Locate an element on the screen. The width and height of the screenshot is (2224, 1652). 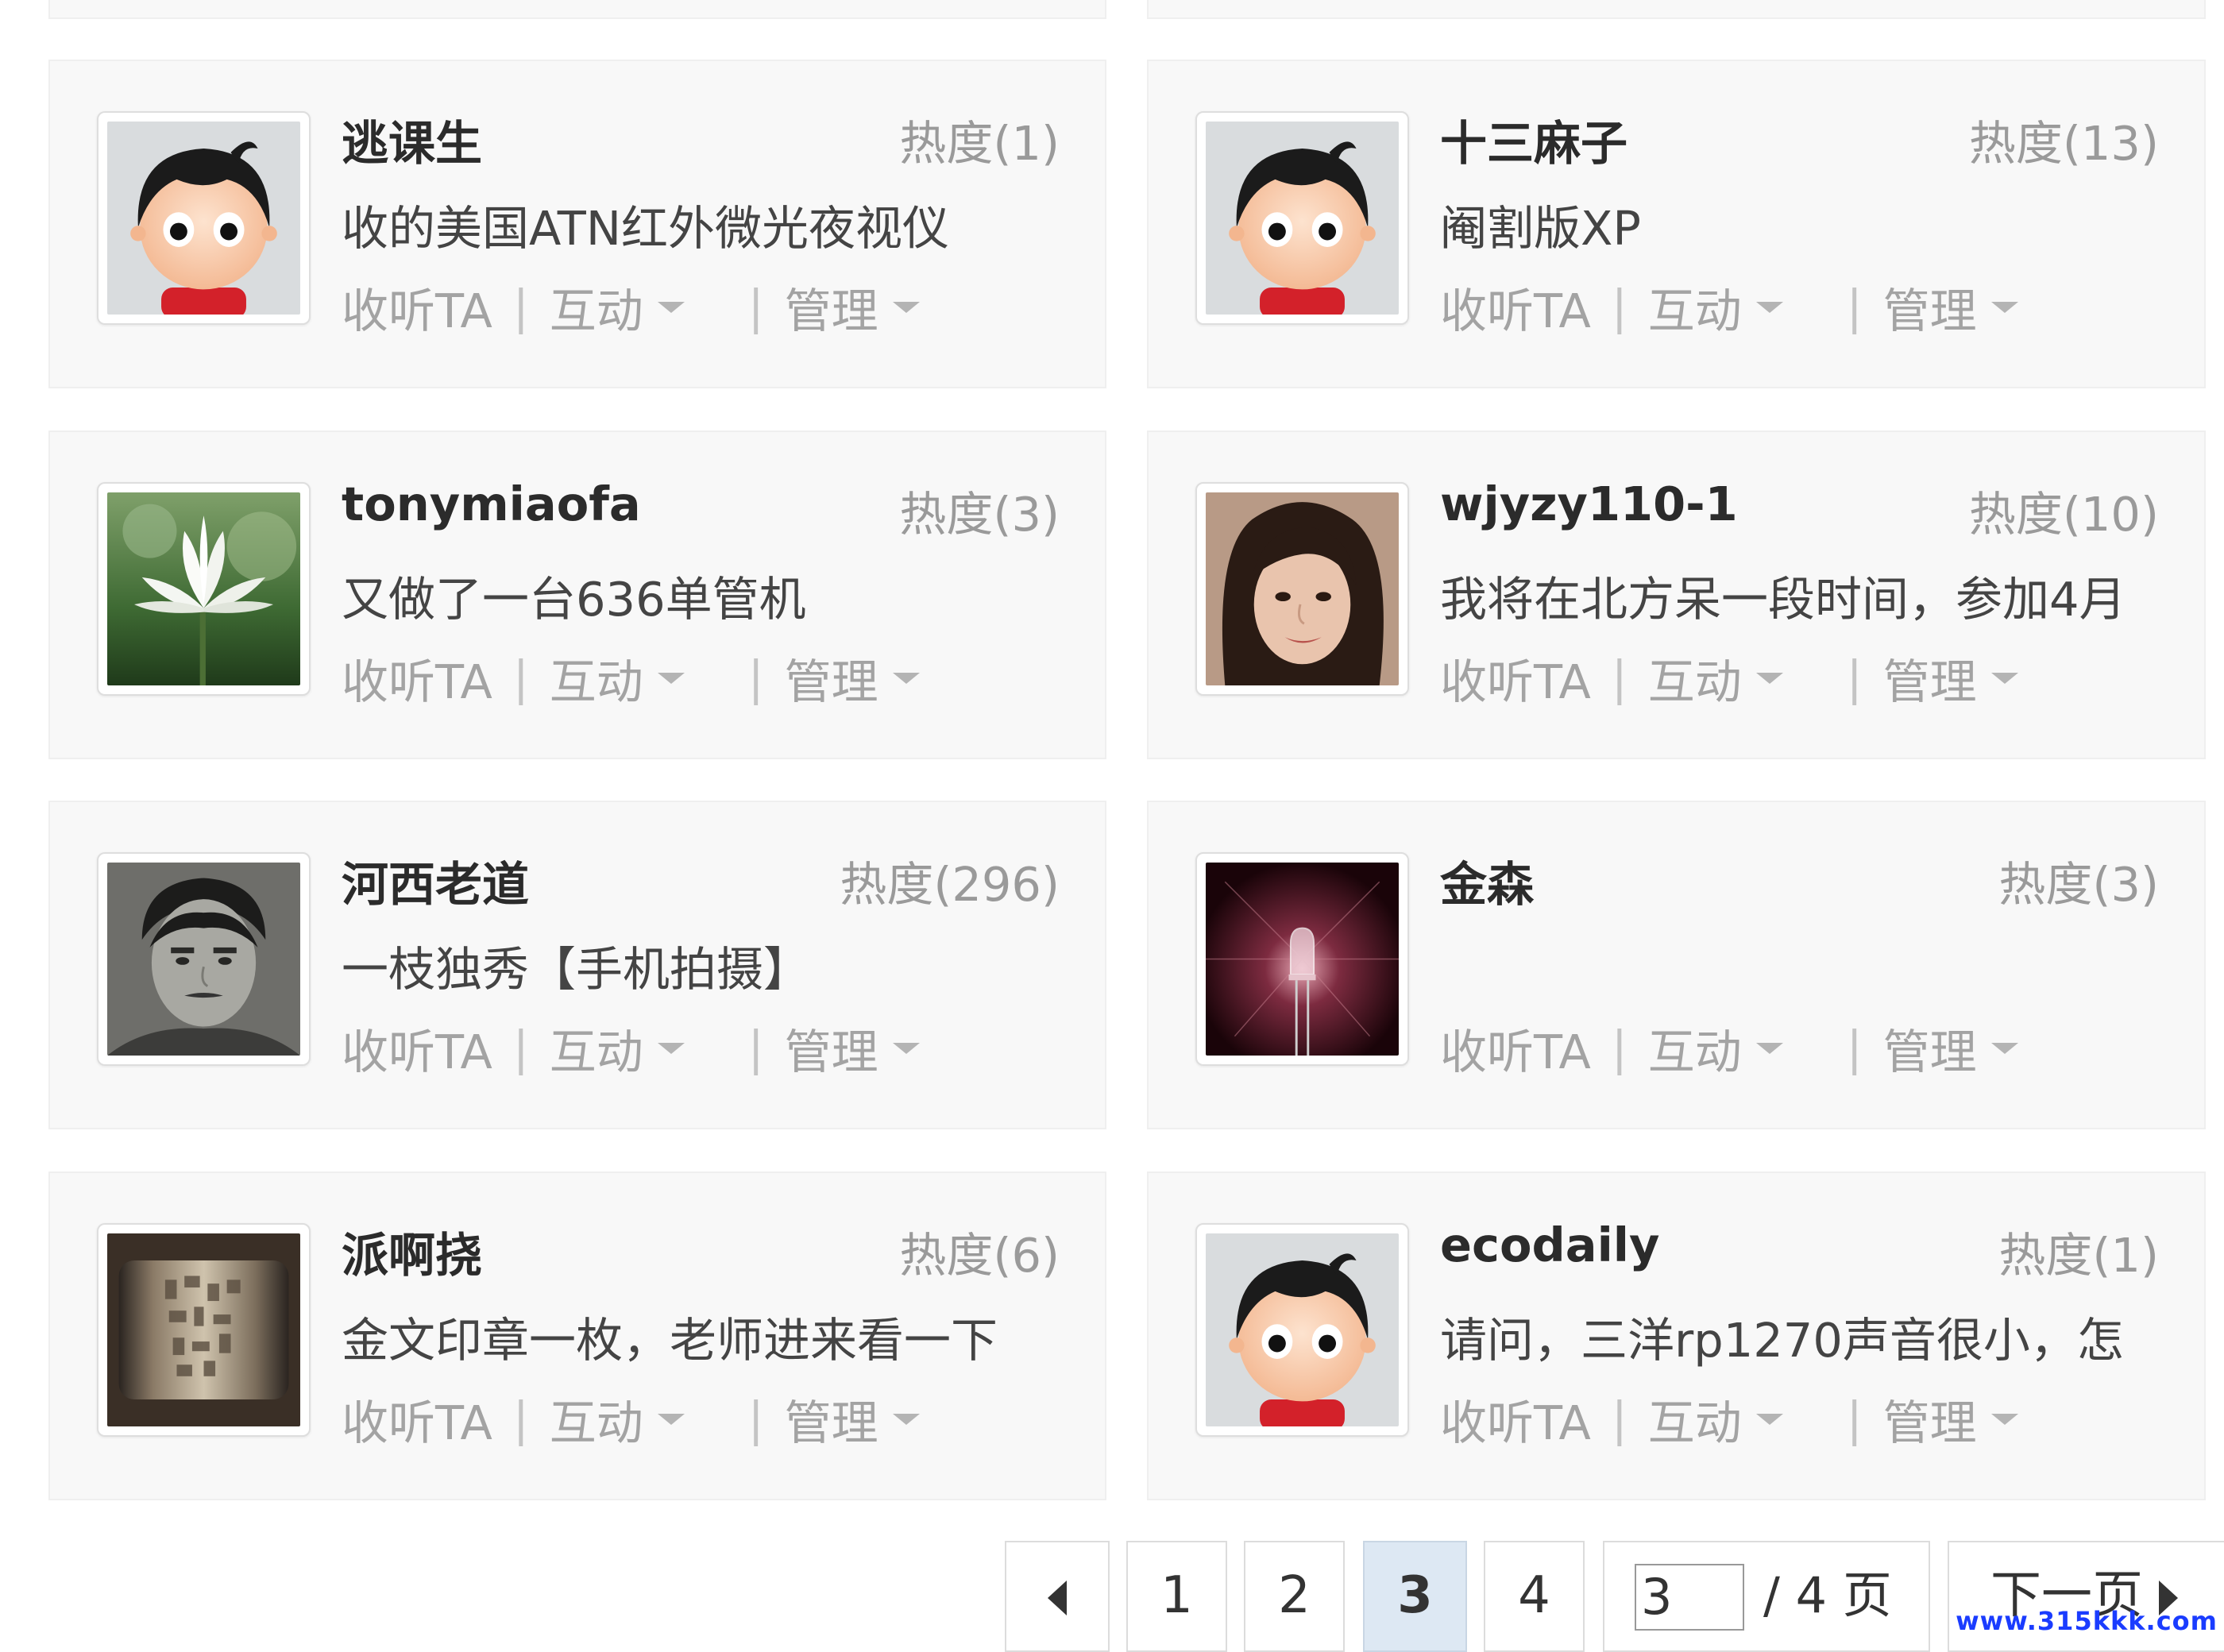
user-name: tonymiaofa is located at coordinates (491, 504).